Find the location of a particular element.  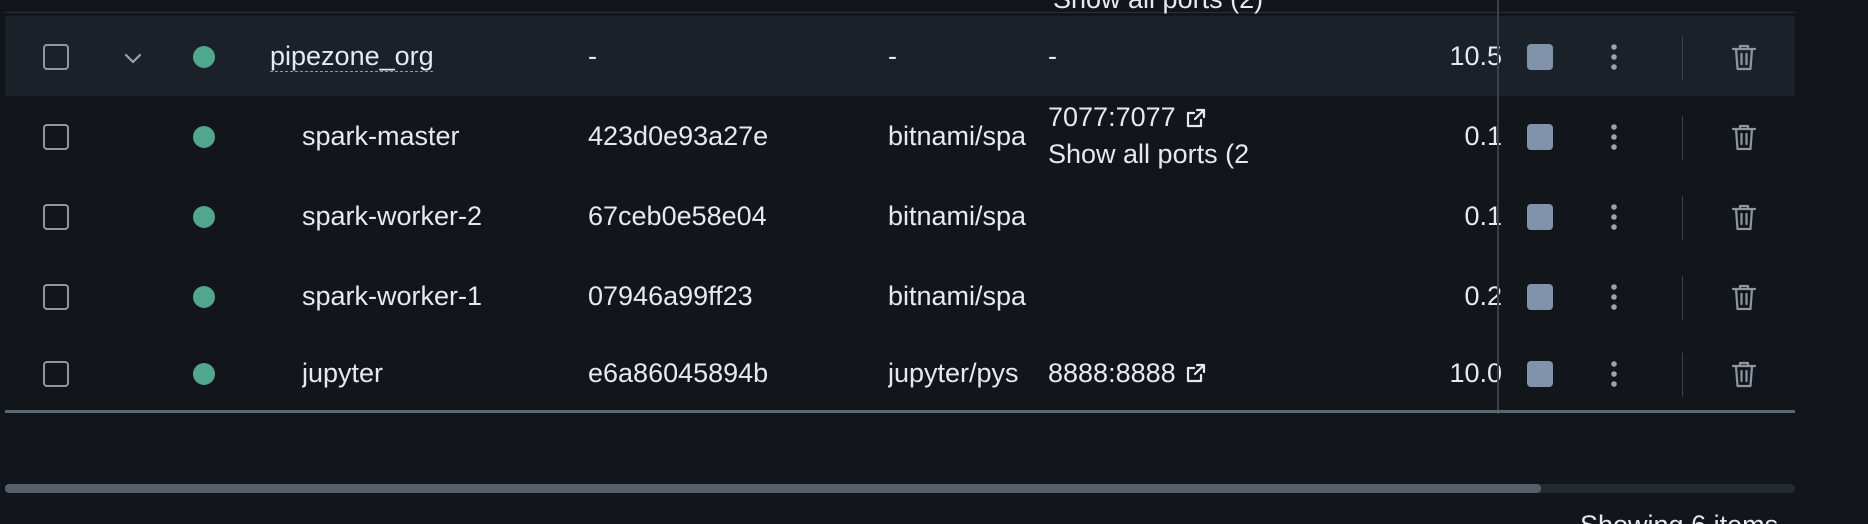

container-ports: 8888:8888 is located at coordinates (1148, 373).